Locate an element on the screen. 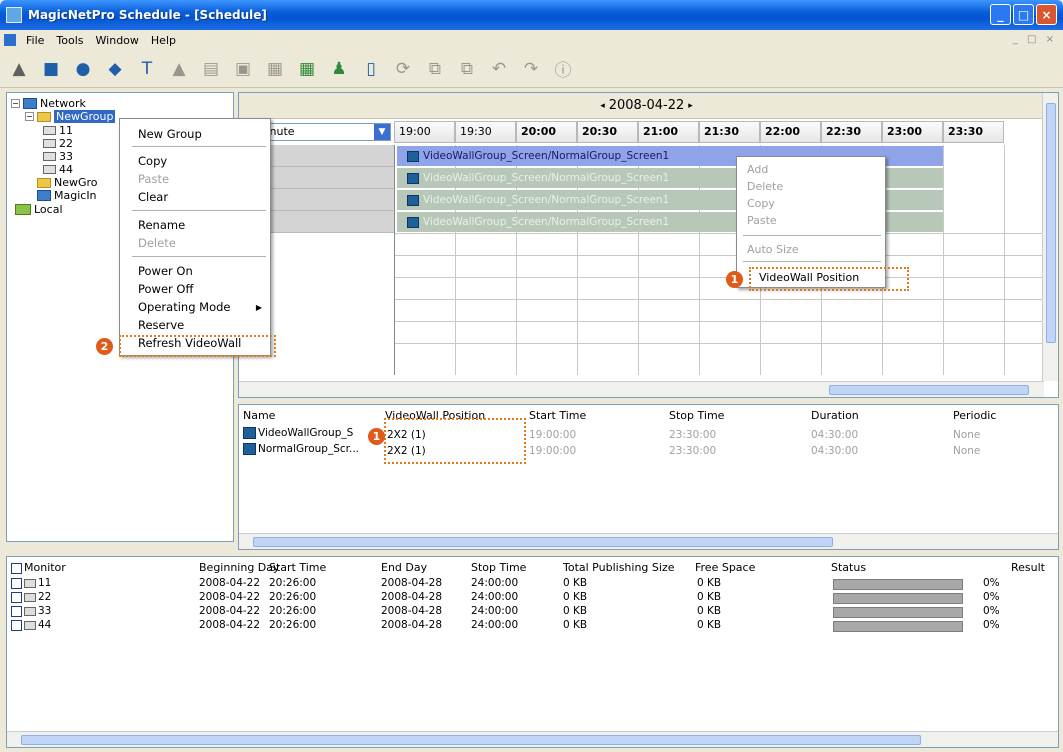 This screenshot has height=752, width=1063. tree-node-monitor-11: 11 is located at coordinates (58, 130).